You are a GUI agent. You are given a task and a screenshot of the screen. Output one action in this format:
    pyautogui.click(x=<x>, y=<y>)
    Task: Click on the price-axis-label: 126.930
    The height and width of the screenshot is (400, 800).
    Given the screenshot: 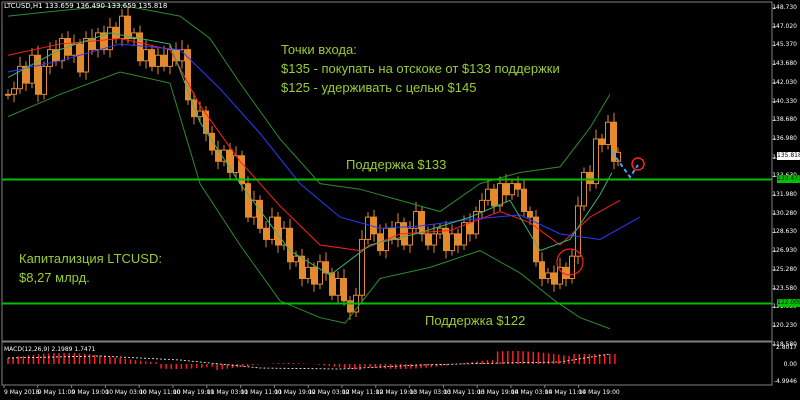 What is the action you would take?
    pyautogui.click(x=784, y=251)
    